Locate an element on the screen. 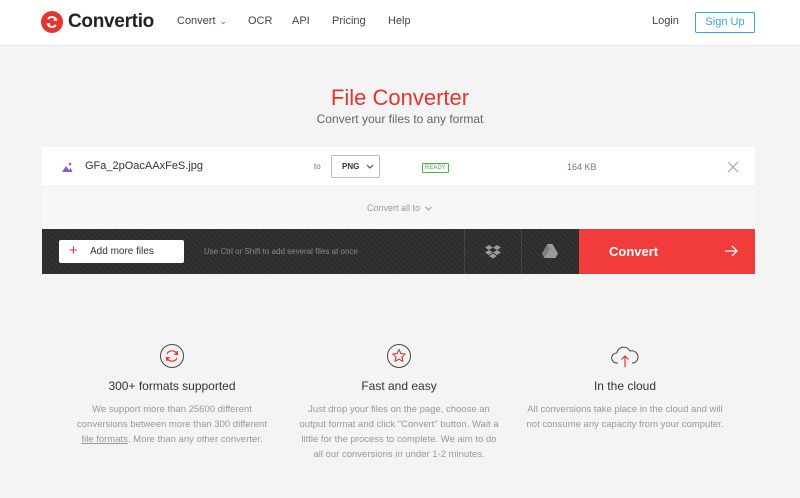  convert-button: Convert is located at coordinates (667, 251).